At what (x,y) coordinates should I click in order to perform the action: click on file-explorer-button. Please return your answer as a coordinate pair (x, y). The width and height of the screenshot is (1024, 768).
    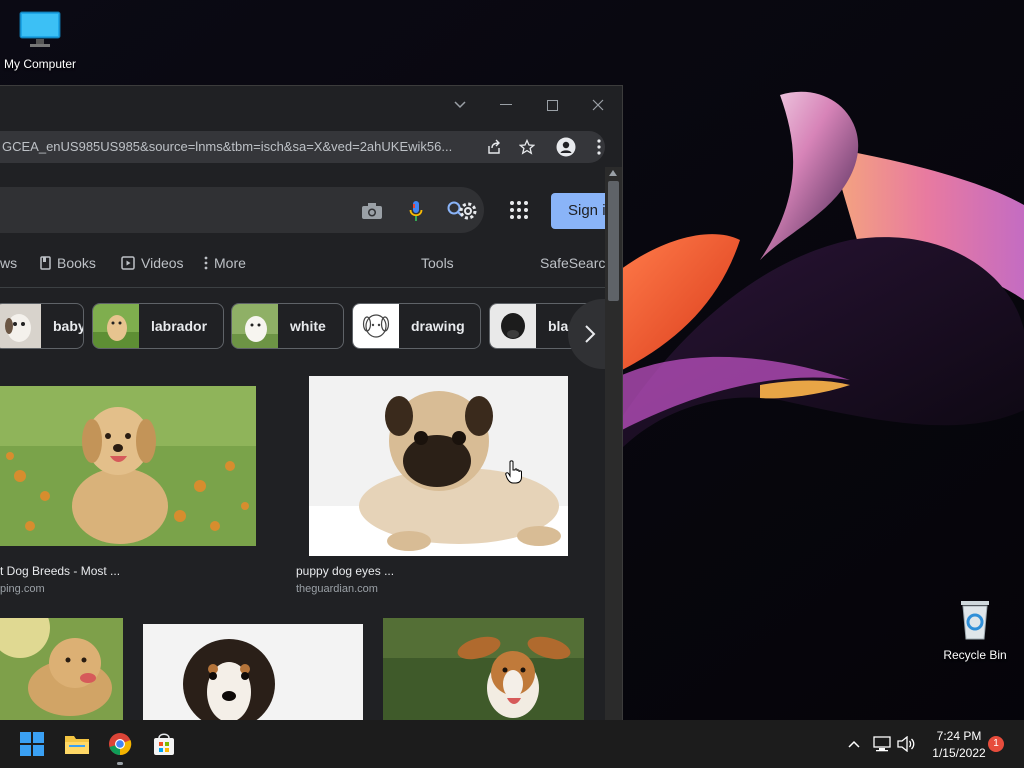
    Looking at the image, I should click on (77, 744).